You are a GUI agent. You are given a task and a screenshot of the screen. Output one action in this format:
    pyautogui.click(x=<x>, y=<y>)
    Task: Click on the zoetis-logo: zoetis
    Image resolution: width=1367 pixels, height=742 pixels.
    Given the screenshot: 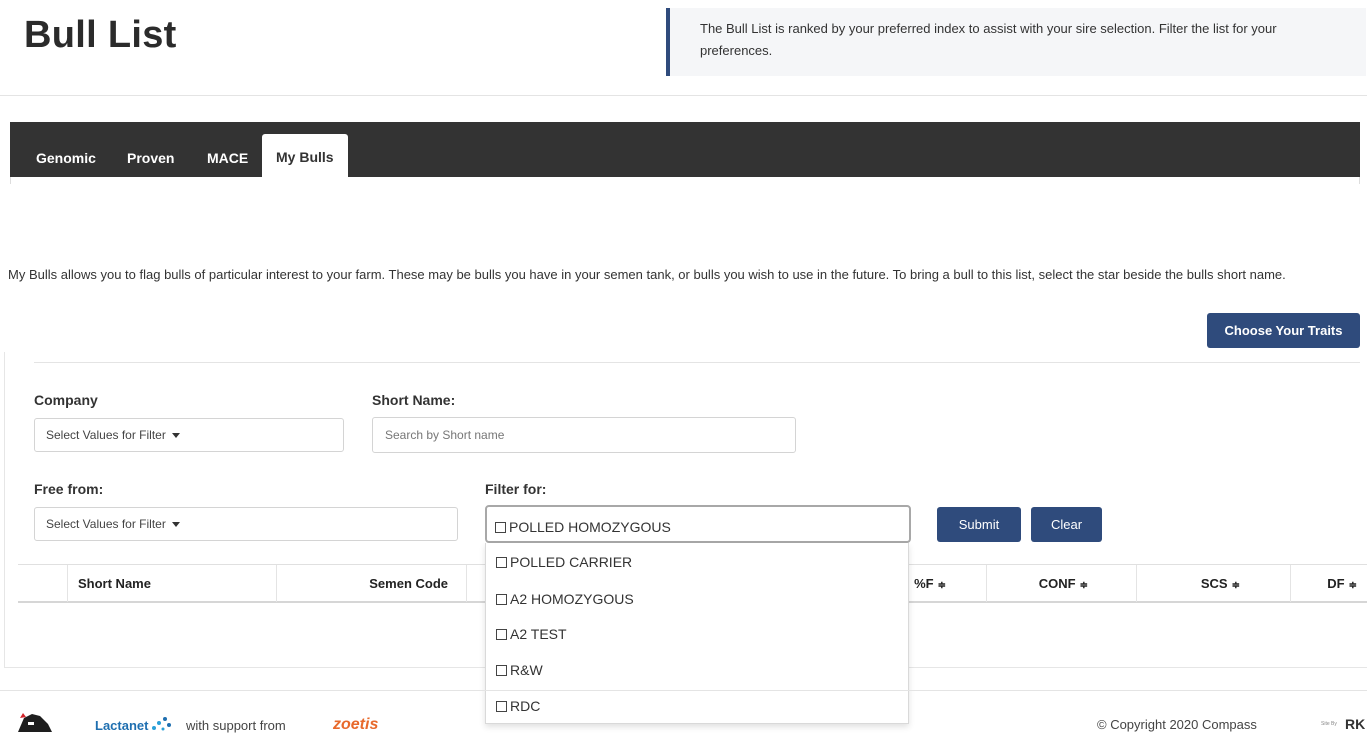 What is the action you would take?
    pyautogui.click(x=356, y=724)
    